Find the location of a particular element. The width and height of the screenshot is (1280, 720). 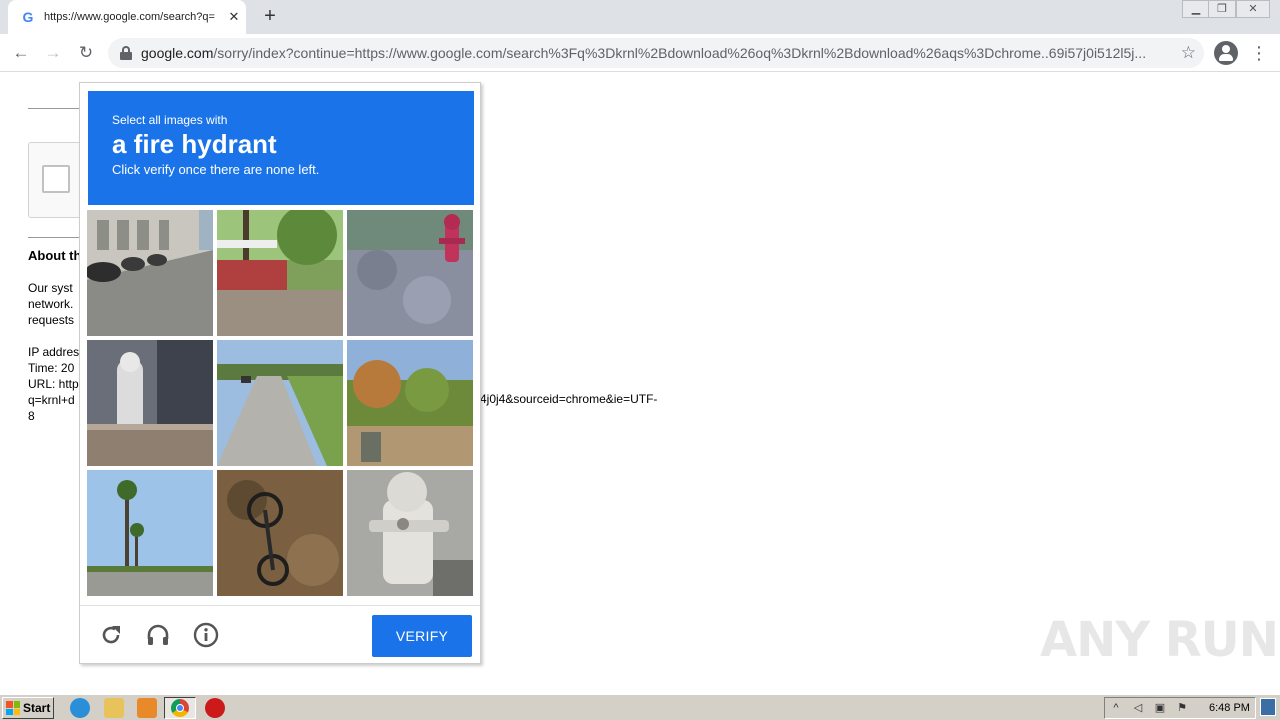

info-line: 8 is located at coordinates (31, 416).